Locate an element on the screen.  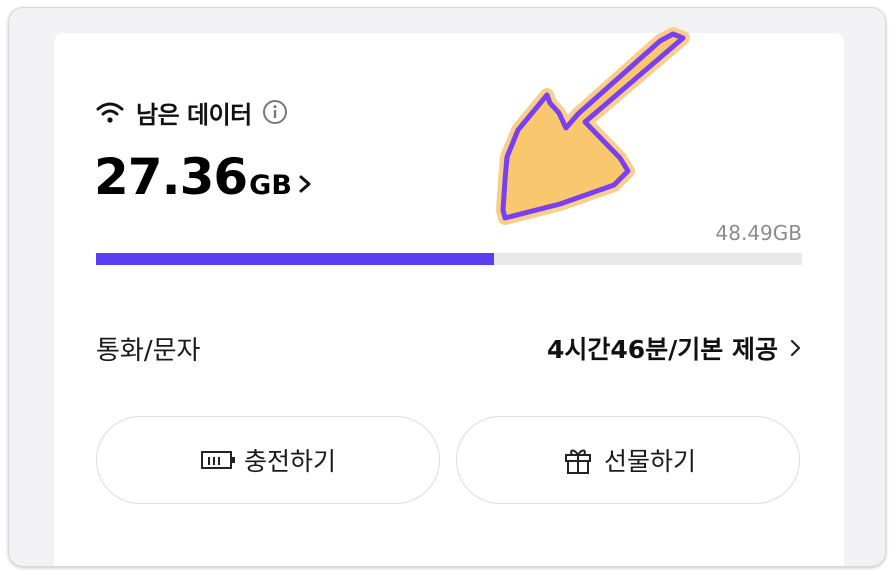
info-icon is located at coordinates (275, 112).